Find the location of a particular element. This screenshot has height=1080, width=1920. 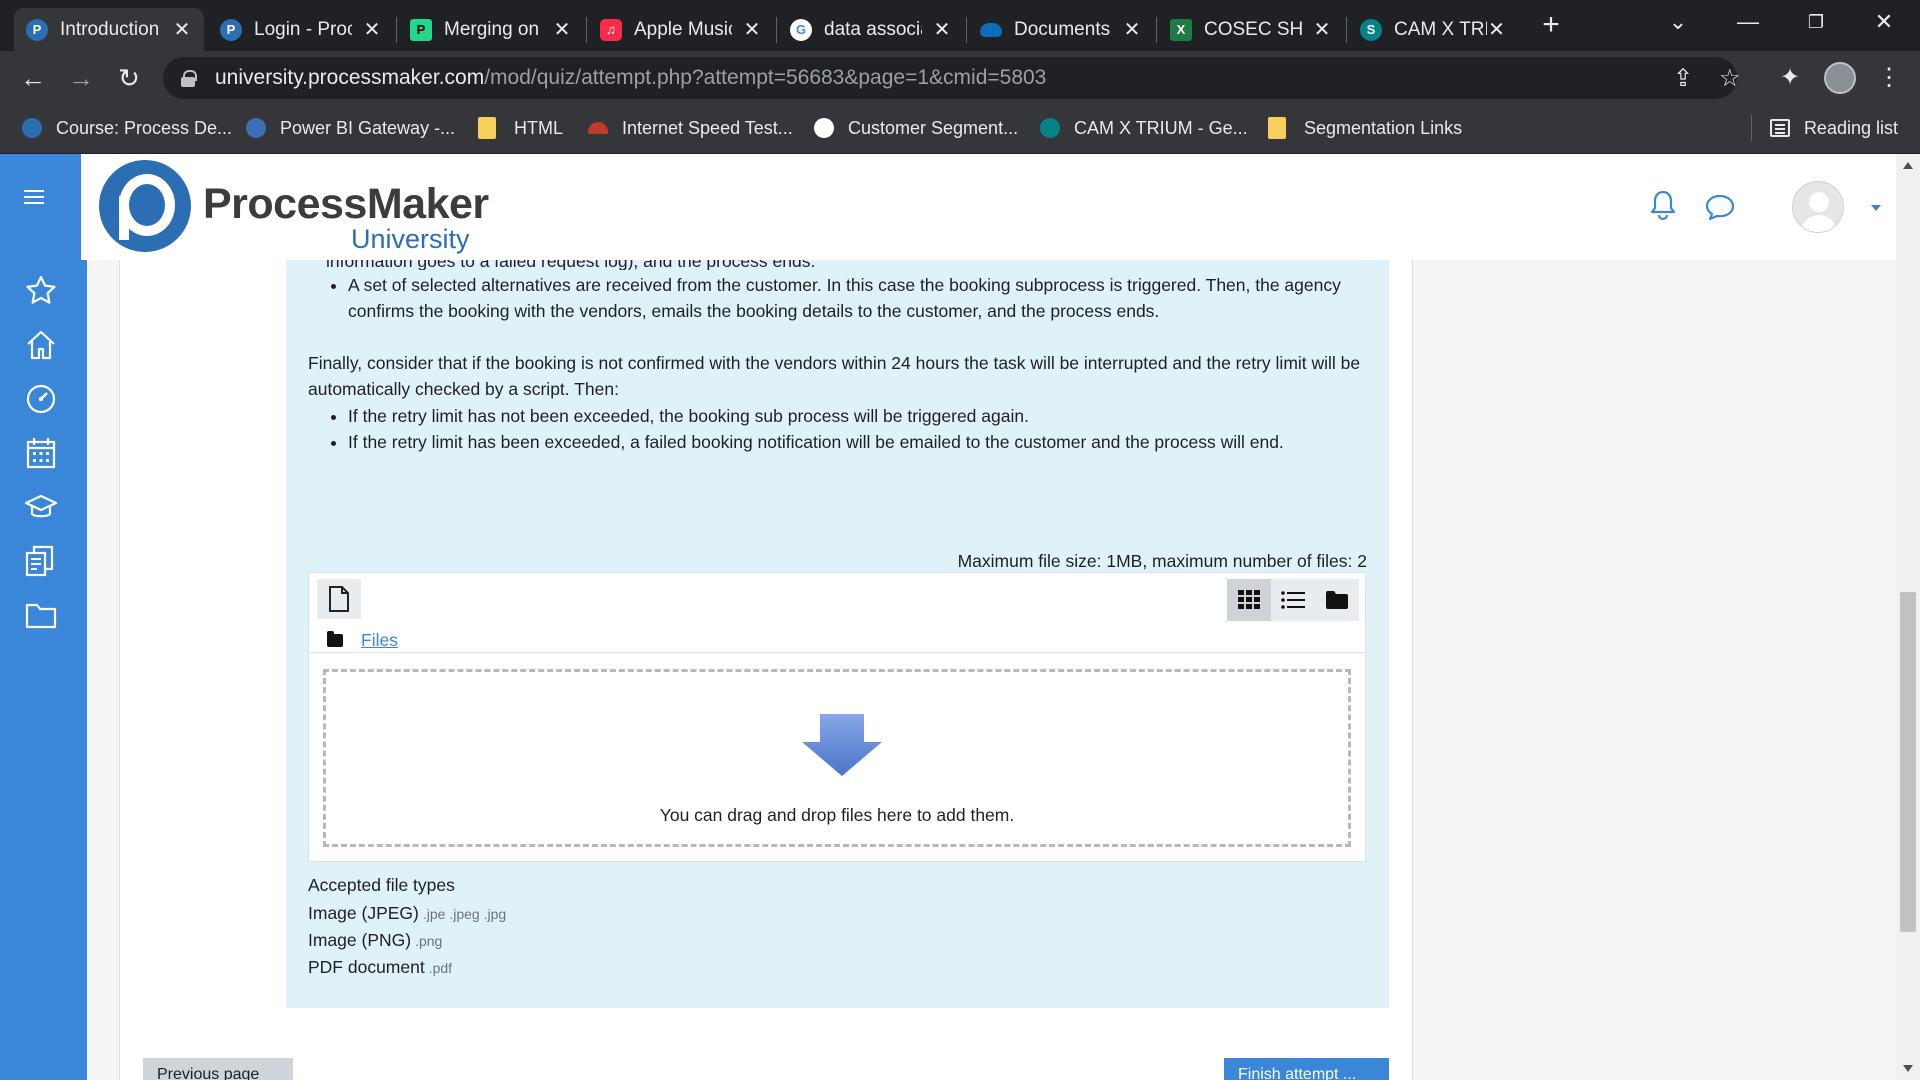

user-avatar is located at coordinates (1818, 207).